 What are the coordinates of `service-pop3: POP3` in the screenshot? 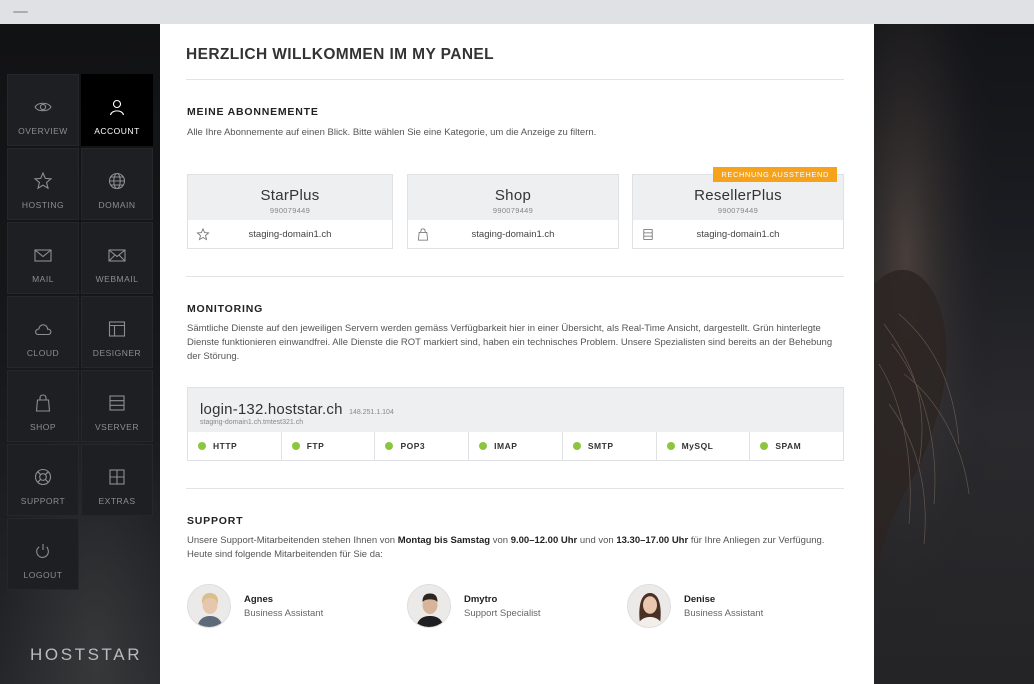 It's located at (422, 446).